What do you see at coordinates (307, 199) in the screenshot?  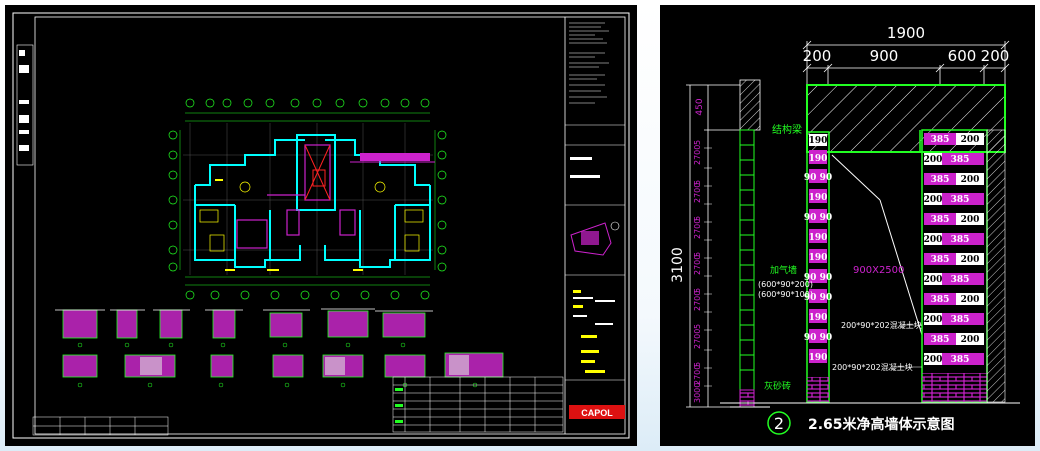 I see `floor-plan` at bounding box center [307, 199].